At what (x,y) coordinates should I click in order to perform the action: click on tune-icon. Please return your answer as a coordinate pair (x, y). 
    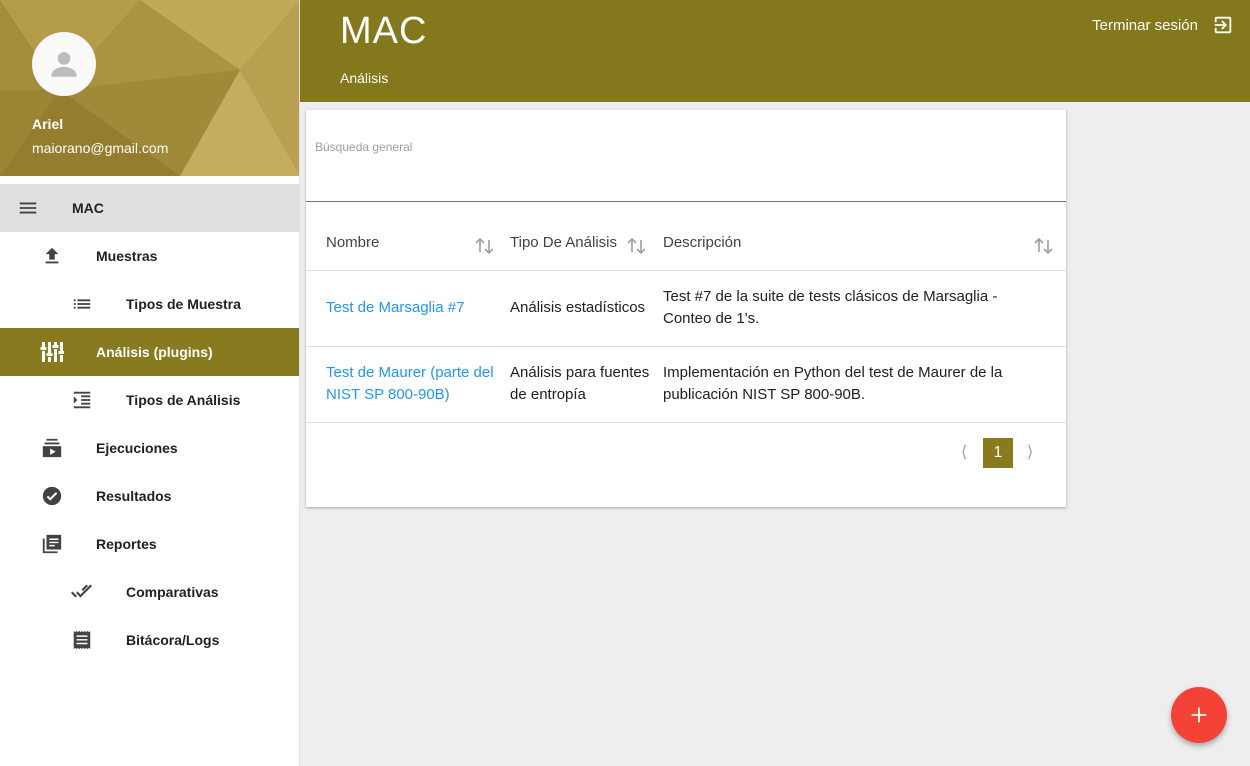
    Looking at the image, I should click on (52, 352).